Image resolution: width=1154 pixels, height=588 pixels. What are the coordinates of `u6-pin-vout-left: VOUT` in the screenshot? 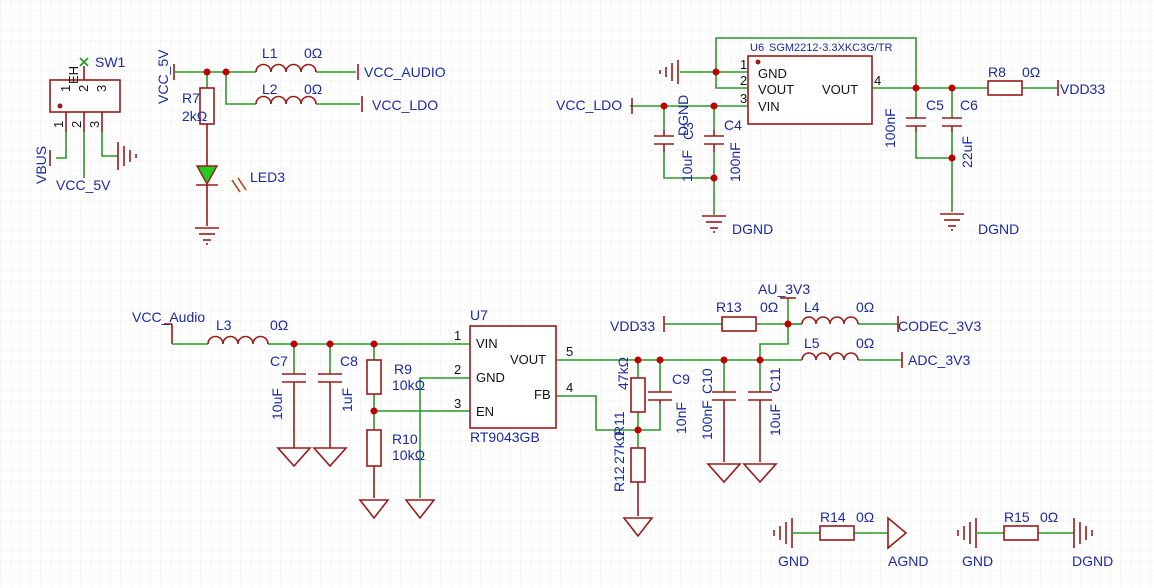 It's located at (776, 89).